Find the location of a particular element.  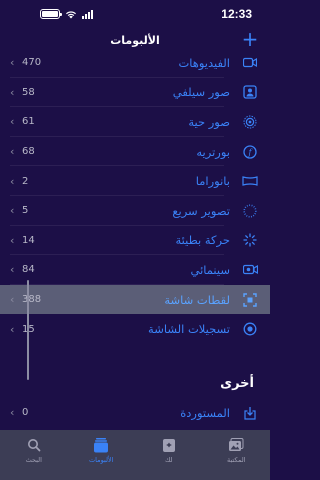

tab-label: البحث is located at coordinates (33, 460).